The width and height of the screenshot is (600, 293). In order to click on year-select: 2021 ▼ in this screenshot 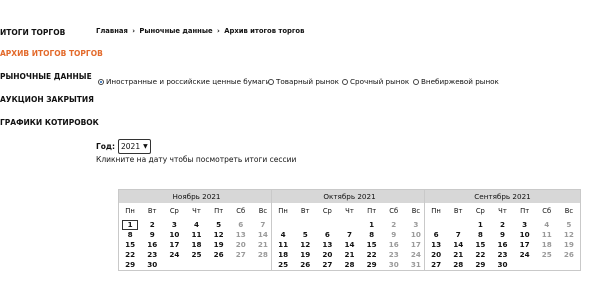, I will do `click(134, 146)`.